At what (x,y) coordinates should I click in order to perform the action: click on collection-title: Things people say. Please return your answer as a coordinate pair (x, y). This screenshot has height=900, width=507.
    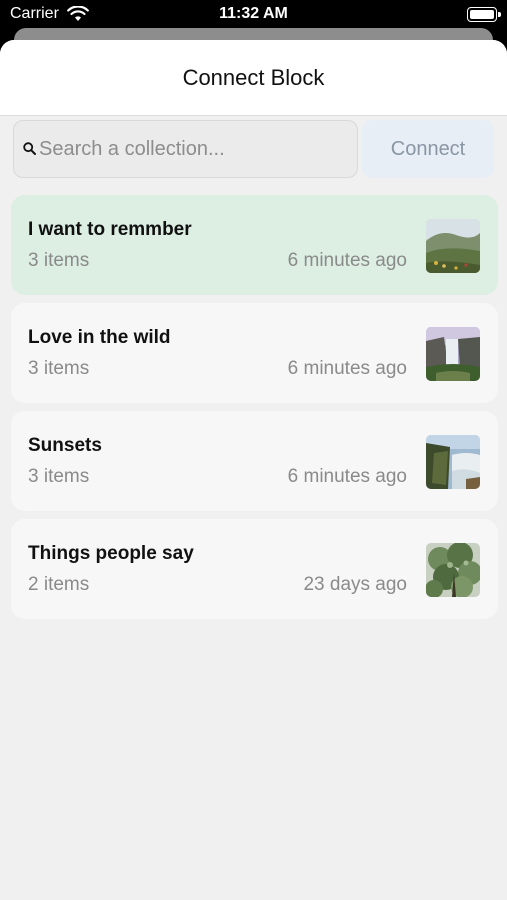
    Looking at the image, I should click on (111, 553).